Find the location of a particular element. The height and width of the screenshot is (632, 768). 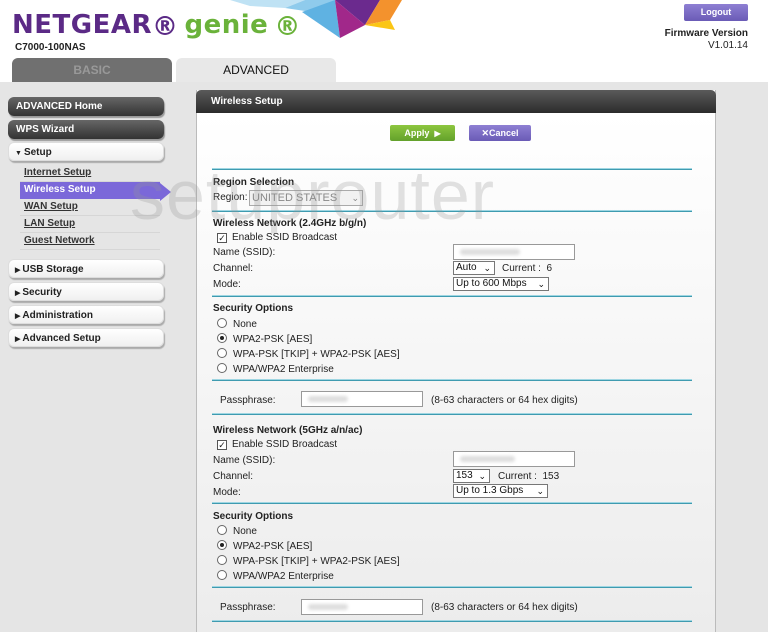

apply-button: Apply ▶ is located at coordinates (422, 133).